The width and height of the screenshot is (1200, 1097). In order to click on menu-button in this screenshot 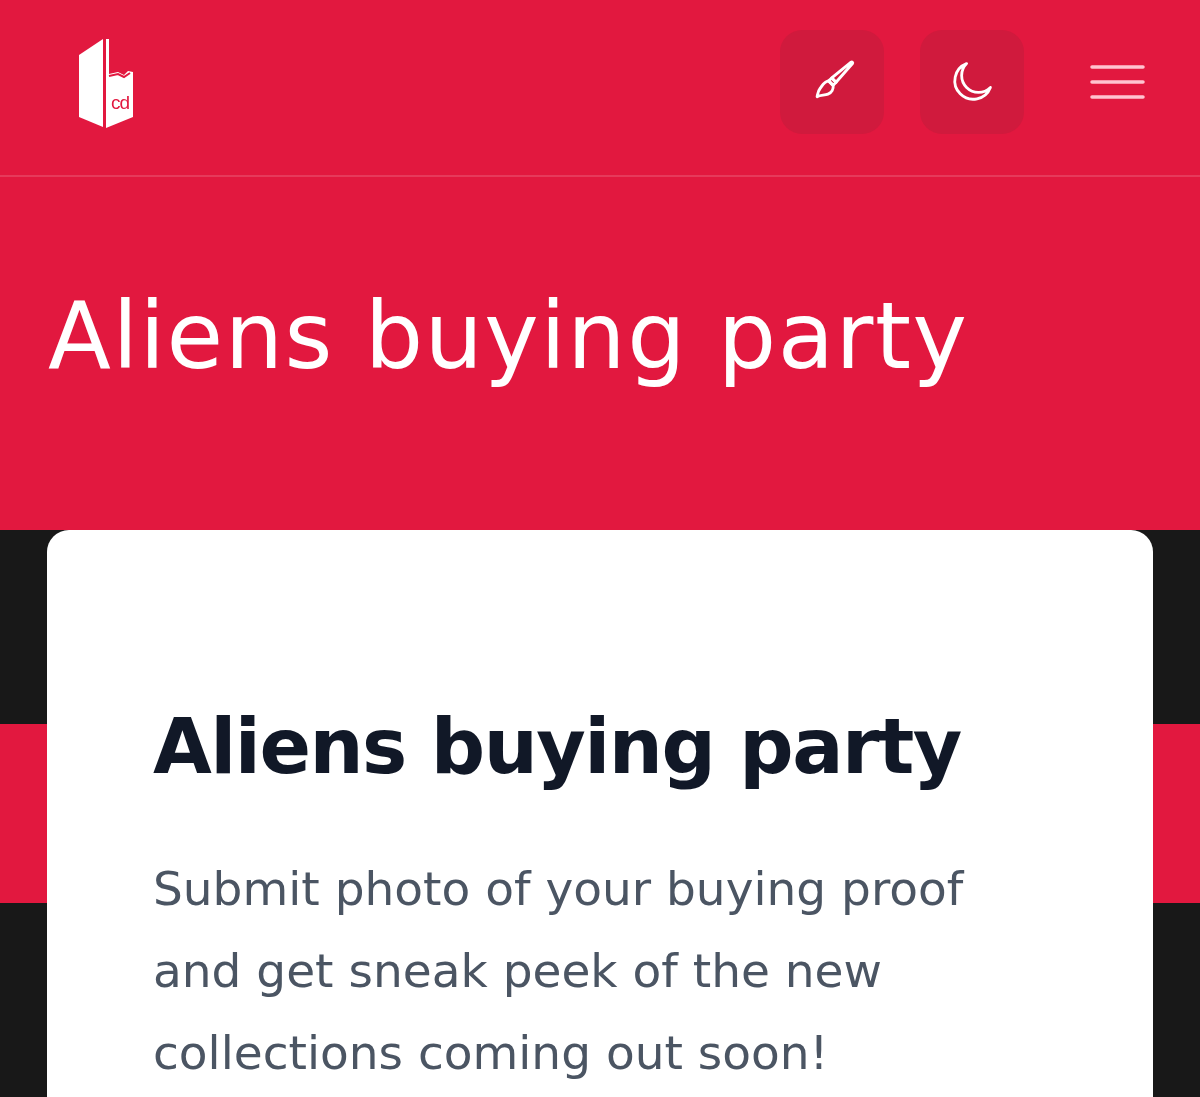, I will do `click(1117, 82)`.